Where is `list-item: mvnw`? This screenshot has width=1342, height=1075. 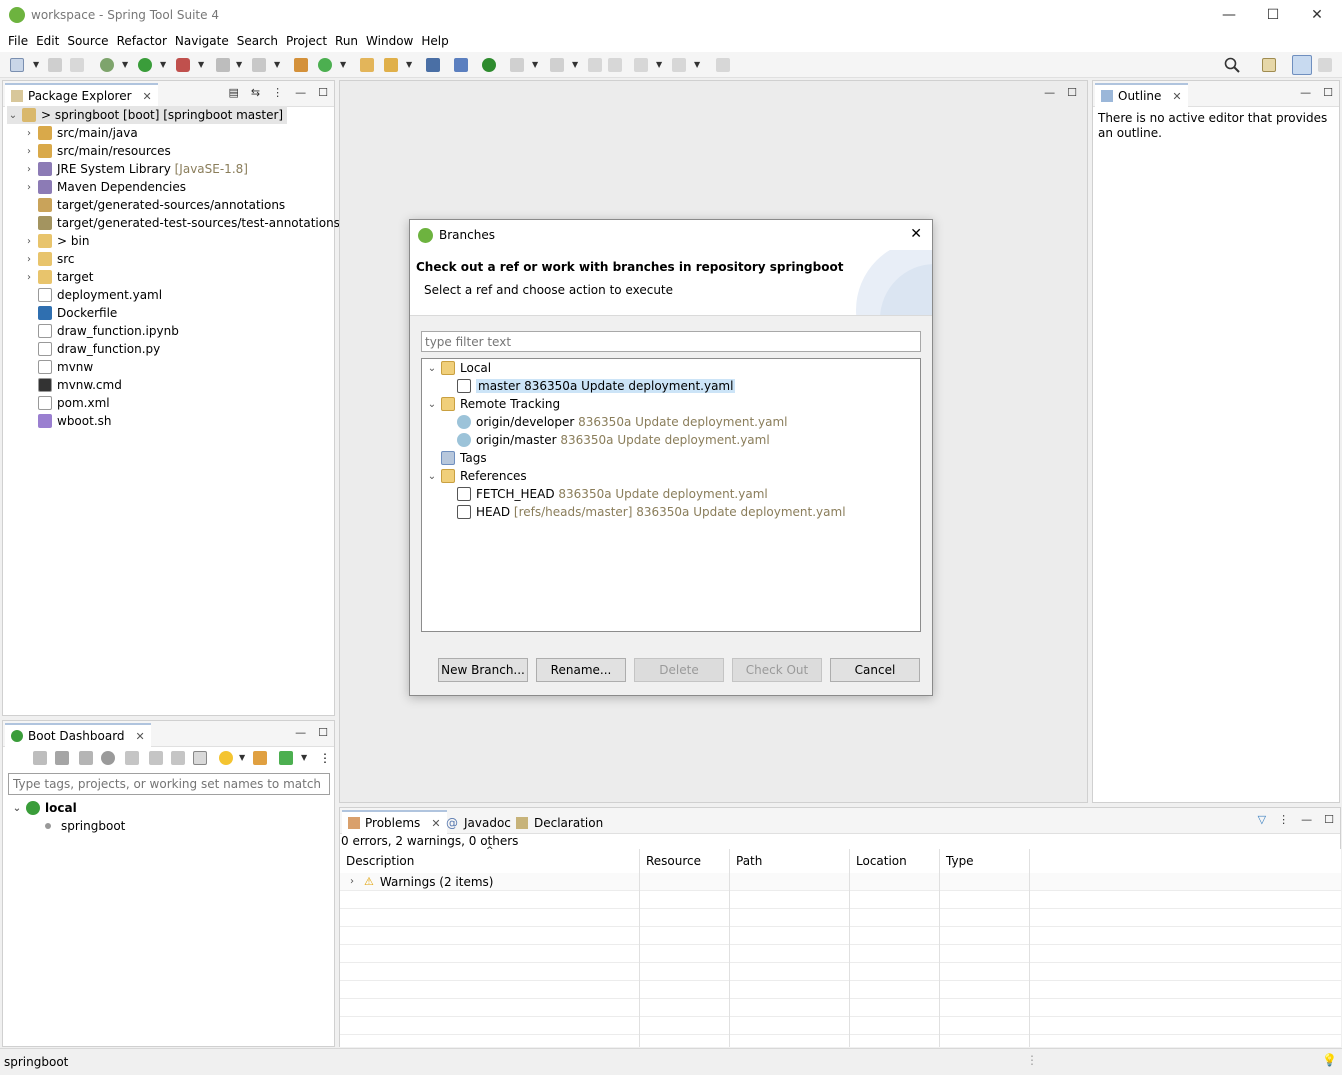 list-item: mvnw is located at coordinates (58, 367).